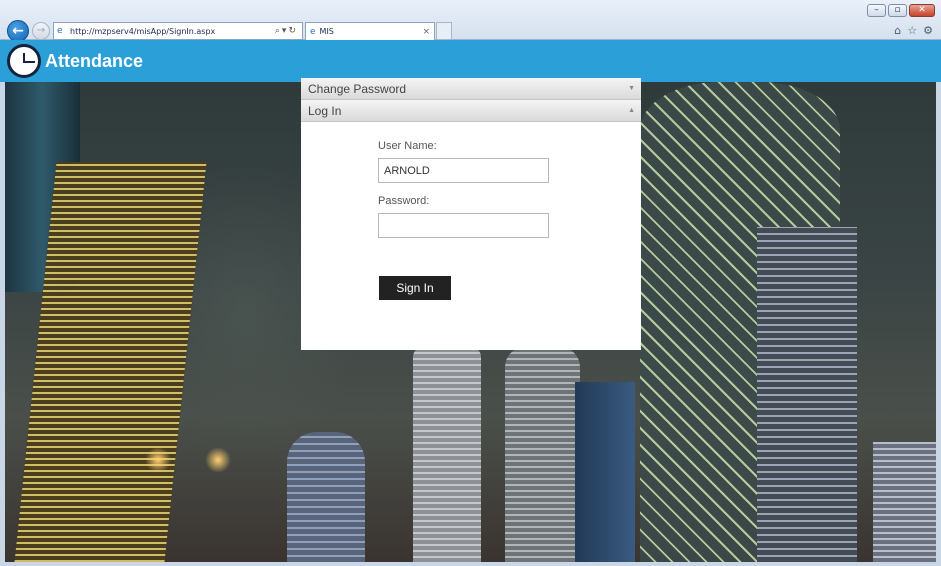  I want to click on home-icon: ⌂, so click(897, 30).